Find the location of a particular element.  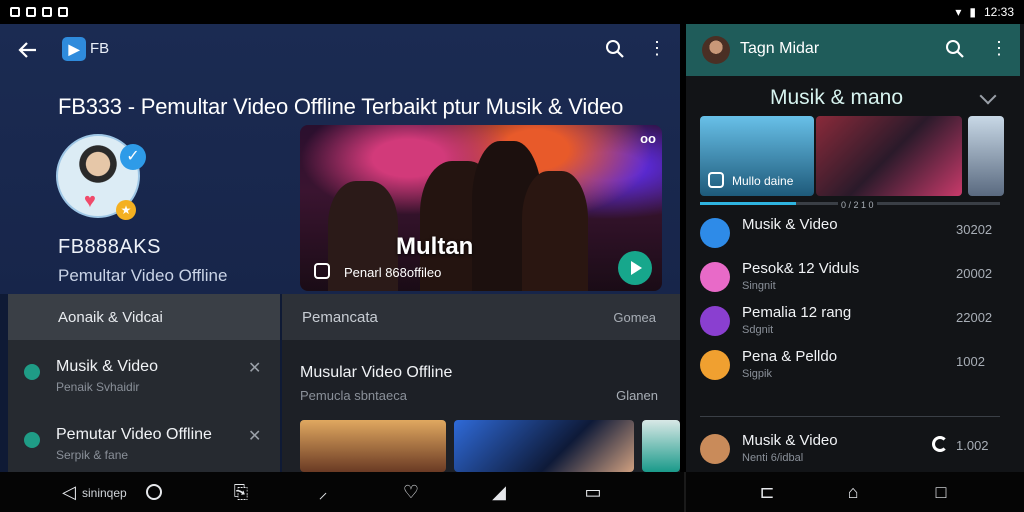

playlist-item-count: 30202 is located at coordinates (974, 229).